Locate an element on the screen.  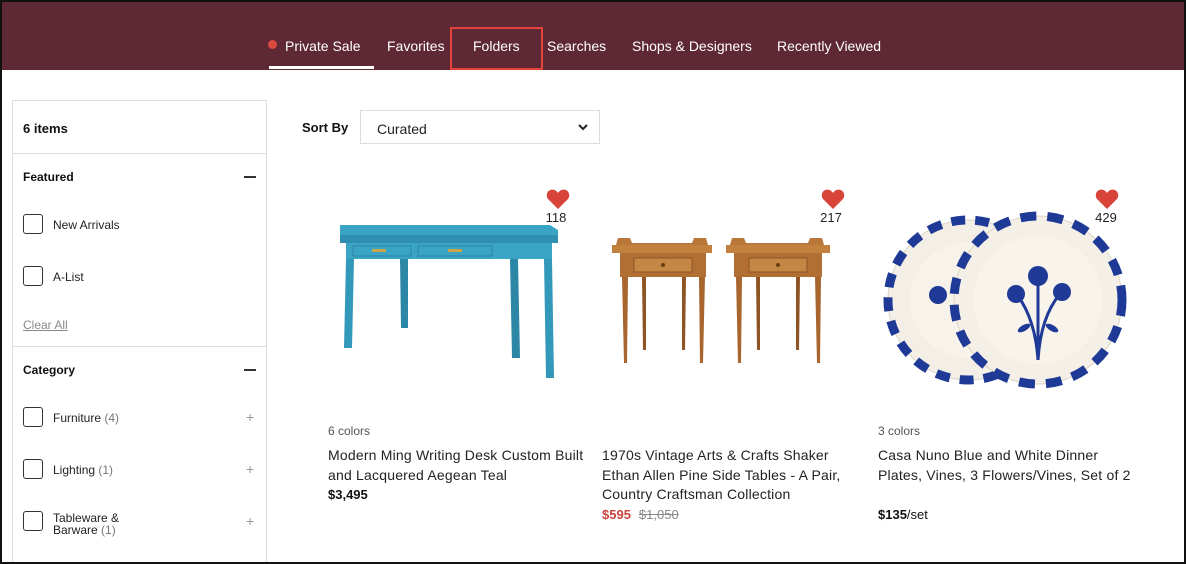
clear-all-link: Clear All is located at coordinates (45, 325).